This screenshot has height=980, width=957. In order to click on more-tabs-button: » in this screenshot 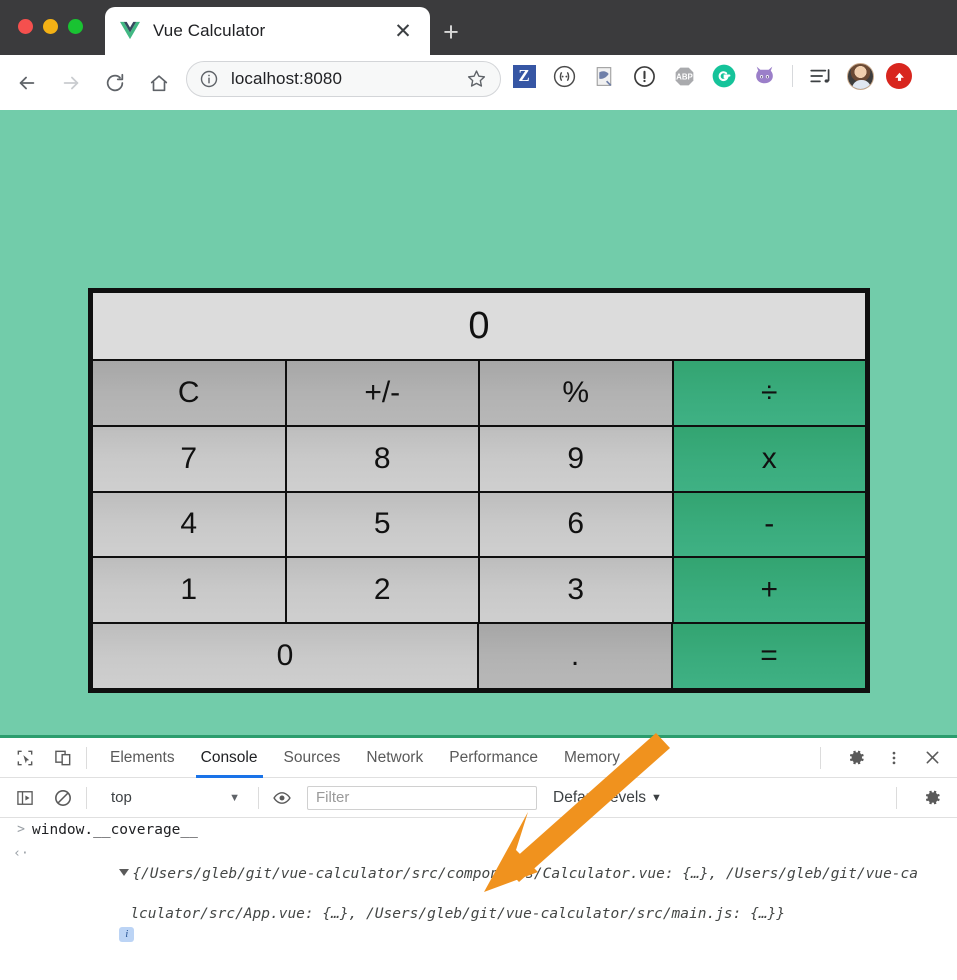, I will do `click(648, 758)`.